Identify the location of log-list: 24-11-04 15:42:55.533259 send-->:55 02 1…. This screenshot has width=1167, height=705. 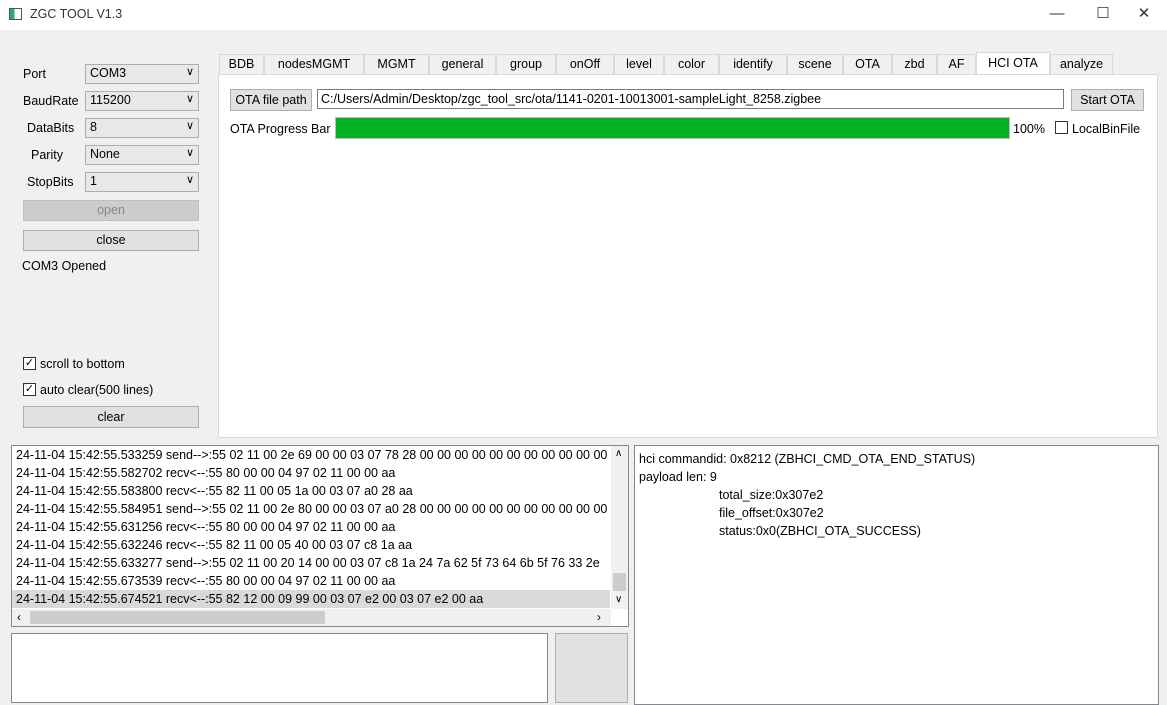
(320, 536).